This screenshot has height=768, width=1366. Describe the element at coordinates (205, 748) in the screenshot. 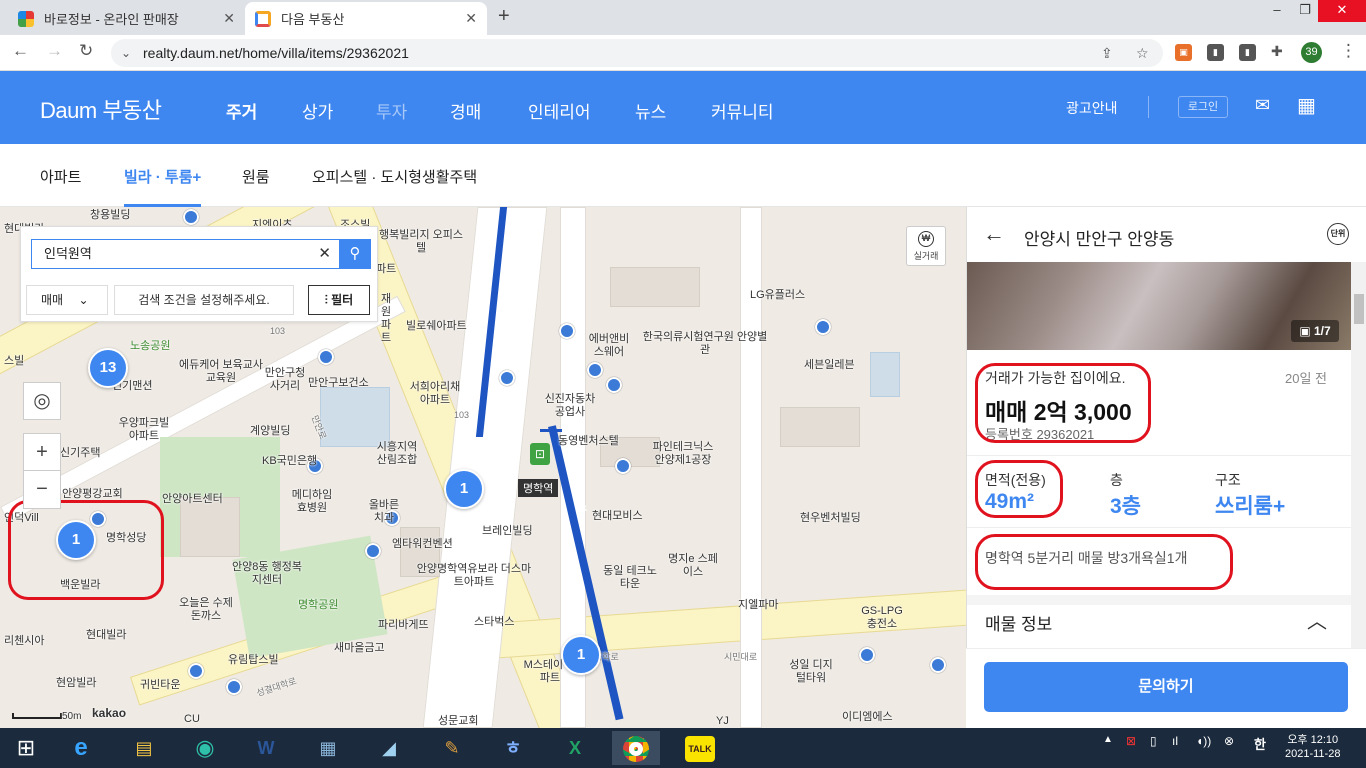

I see `edge-browser-icon: ◉` at that location.